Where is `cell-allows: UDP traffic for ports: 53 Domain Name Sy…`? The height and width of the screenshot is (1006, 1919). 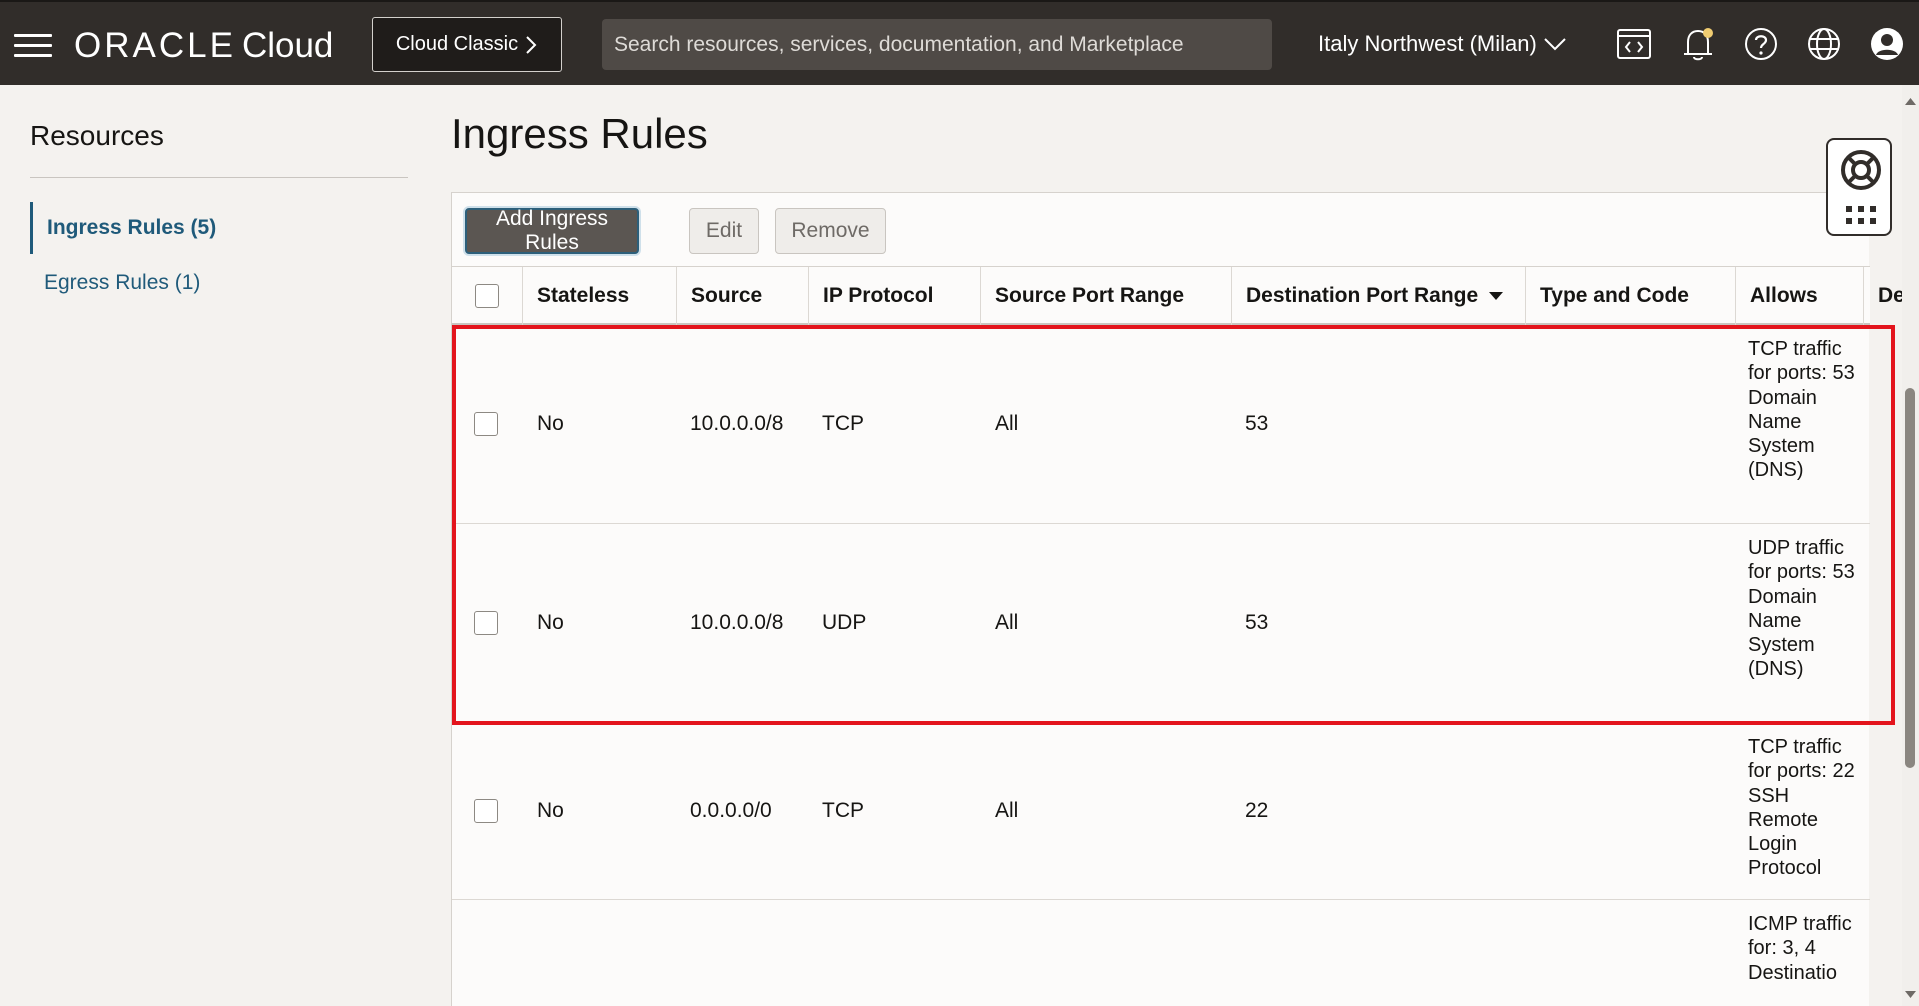 cell-allows: UDP traffic for ports: 53 Domain Name Sy… is located at coordinates (1801, 609).